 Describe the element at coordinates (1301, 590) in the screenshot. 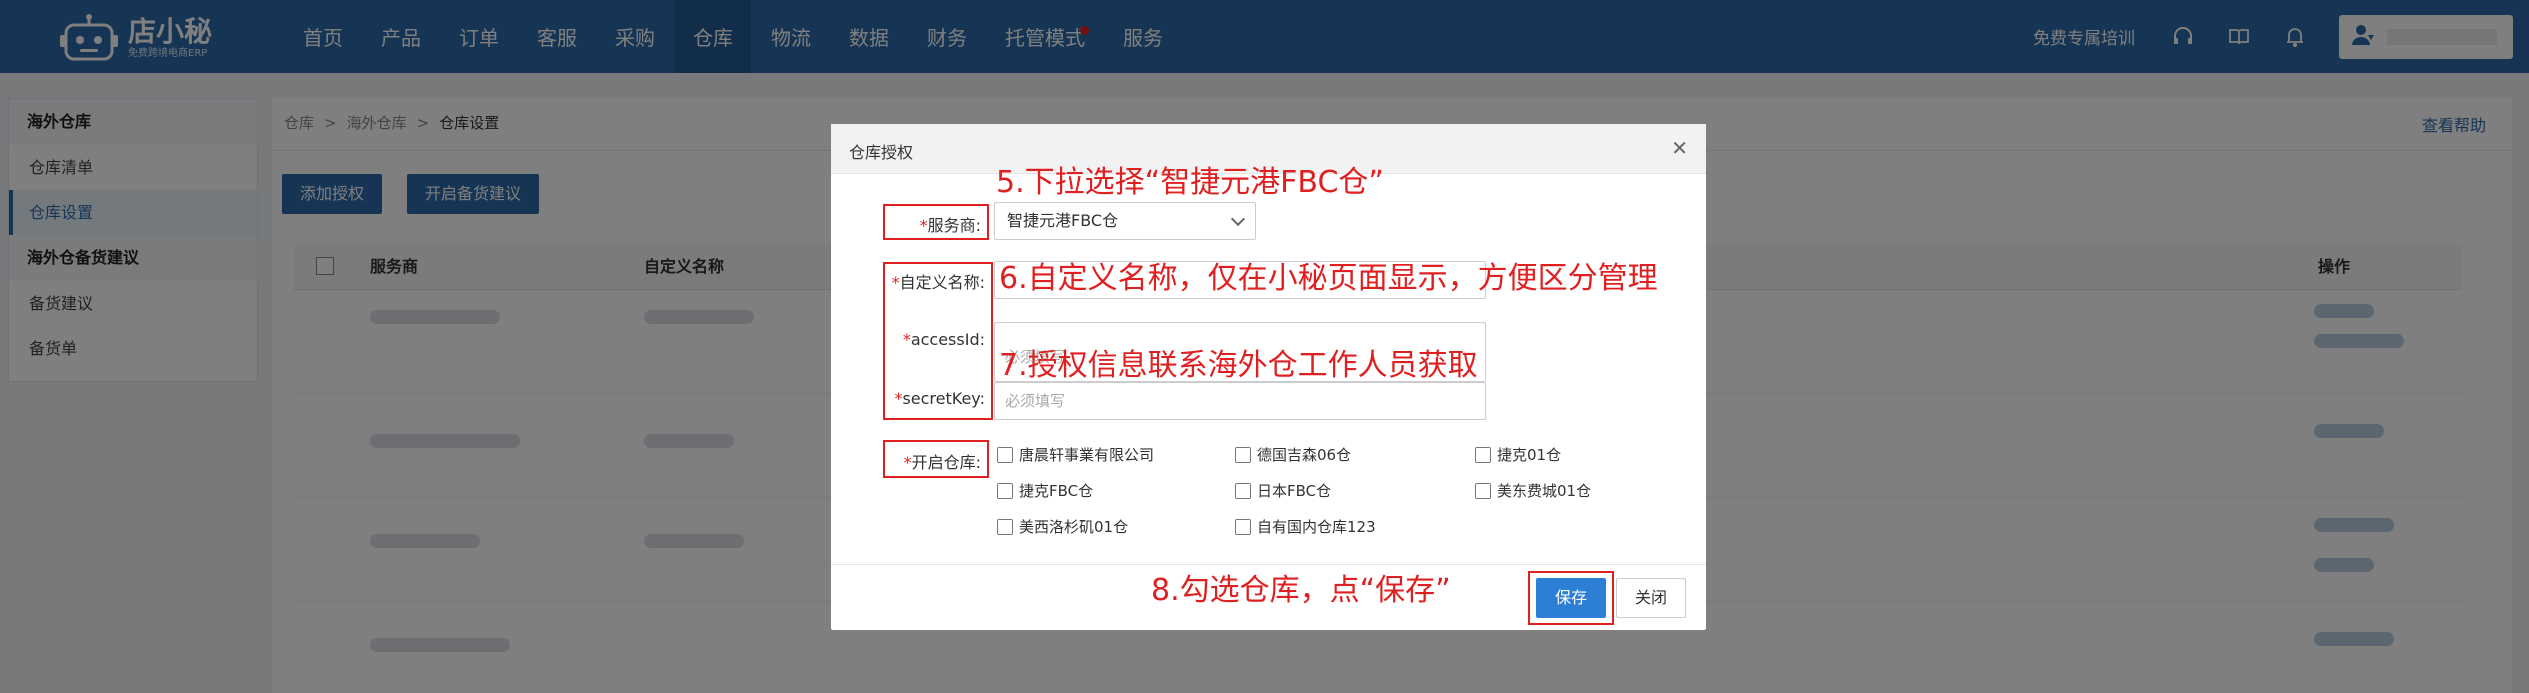

I see `annotation-step-8: 8.勾选仓库，点“保存”` at that location.